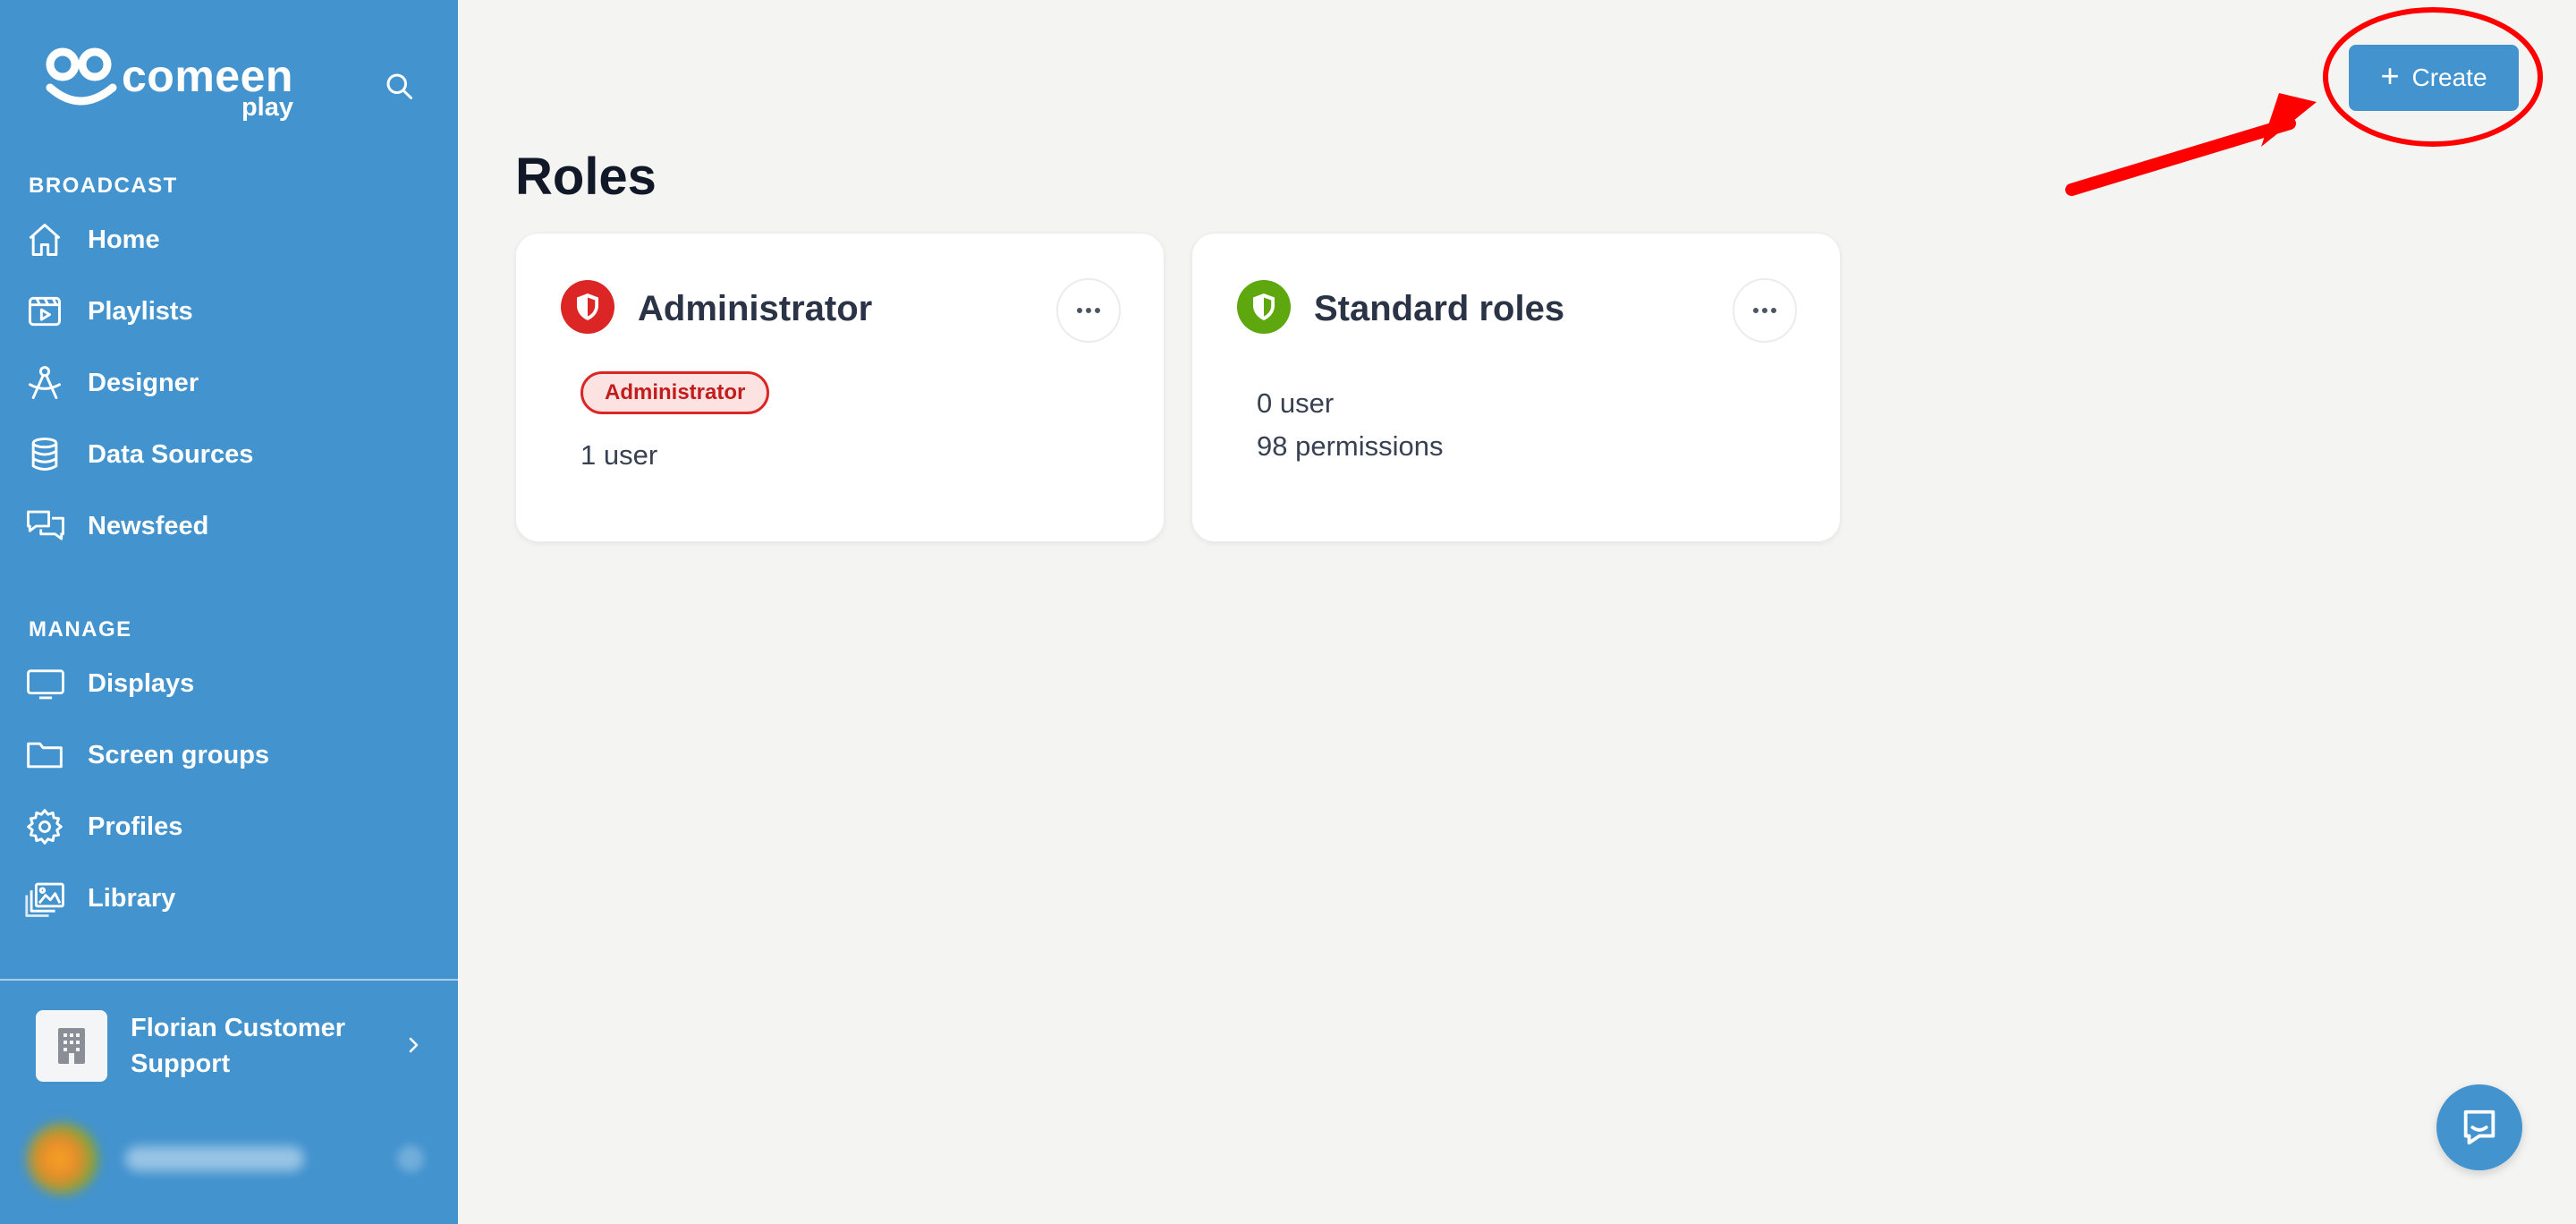 Image resolution: width=2576 pixels, height=1224 pixels. What do you see at coordinates (48, 898) in the screenshot?
I see `images-icon` at bounding box center [48, 898].